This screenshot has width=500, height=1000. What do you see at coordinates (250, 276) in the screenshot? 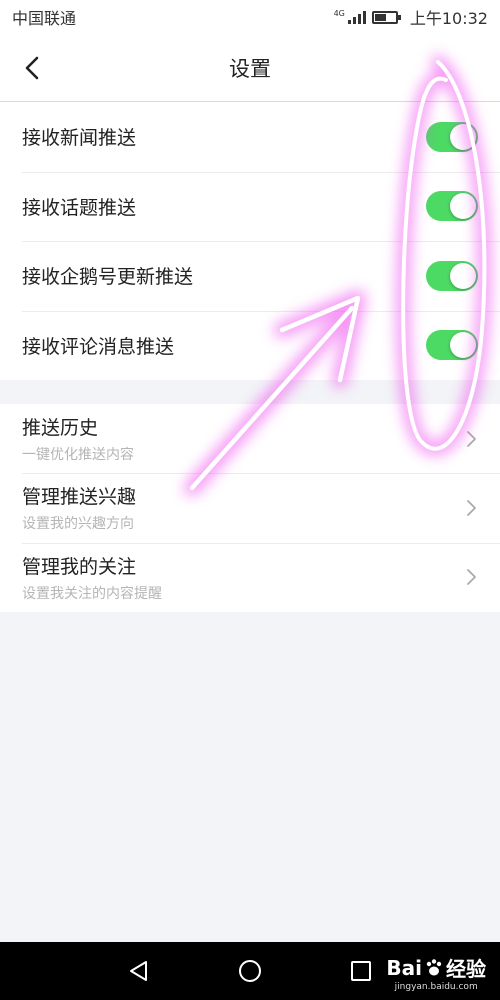
I see `setting-row-penguin: 接收企鹅号更新推送` at bounding box center [250, 276].